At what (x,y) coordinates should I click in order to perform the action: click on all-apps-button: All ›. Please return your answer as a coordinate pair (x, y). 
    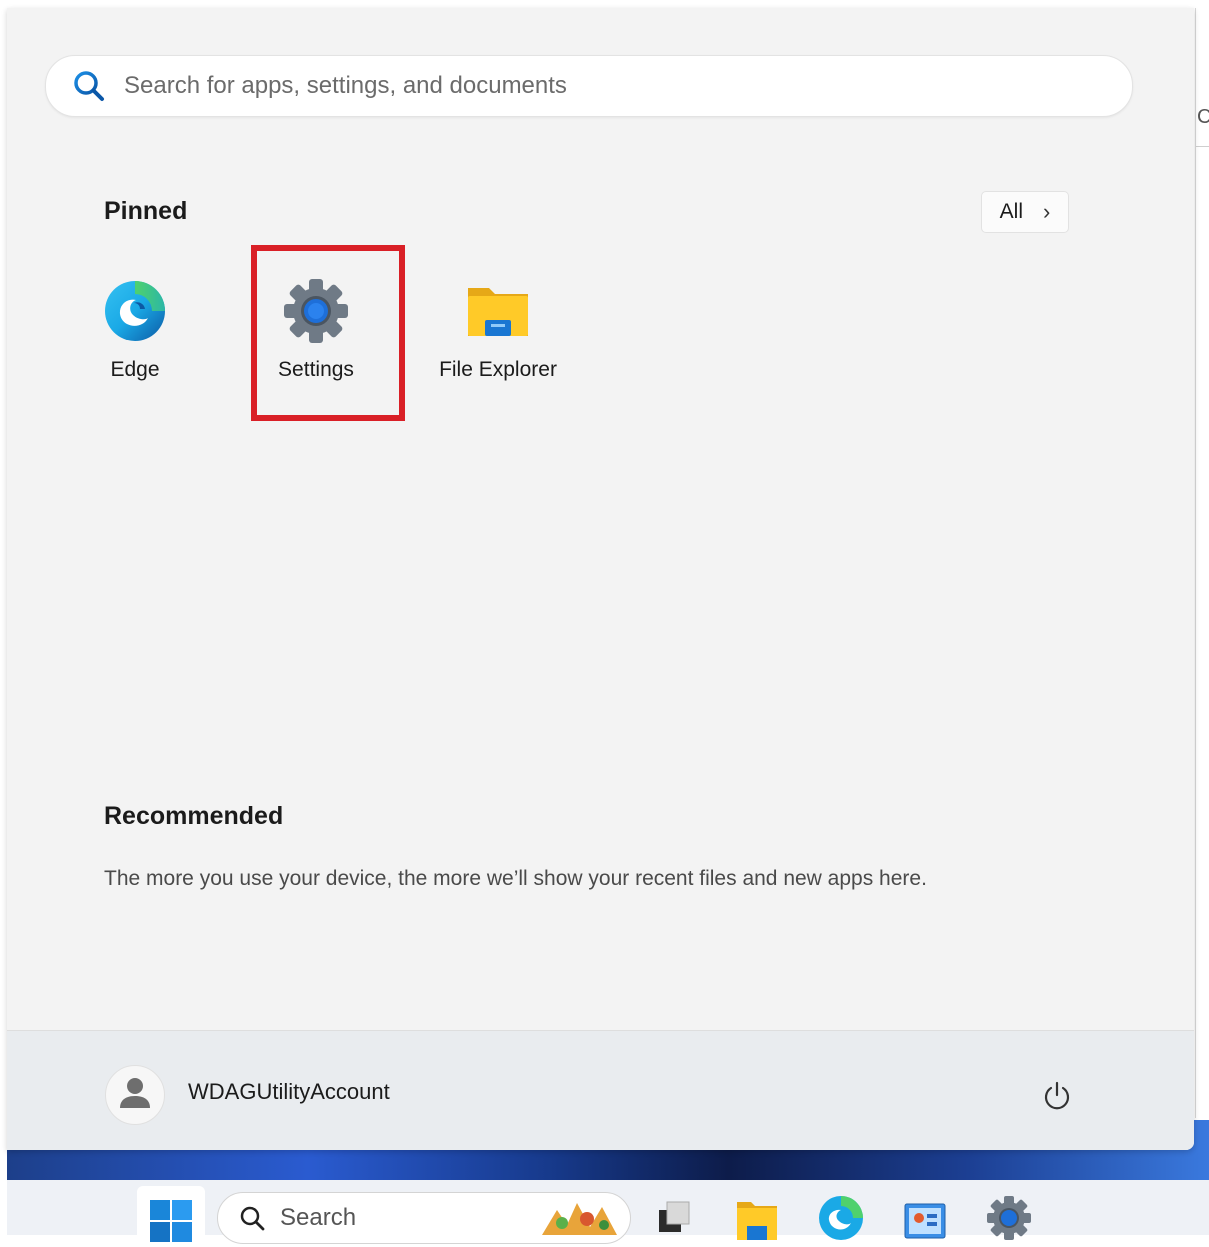
    Looking at the image, I should click on (1025, 212).